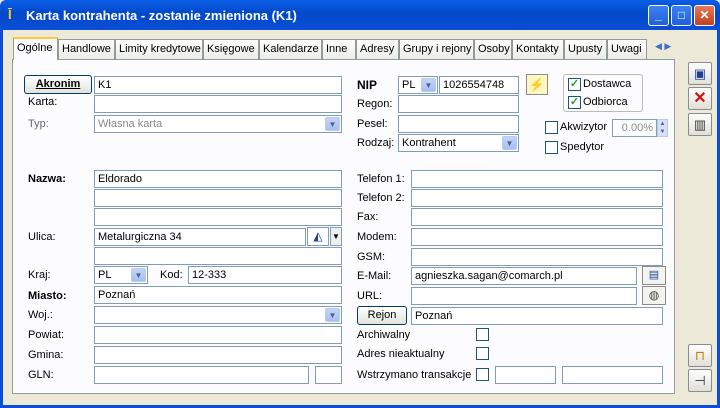 This screenshot has height=408, width=720. Describe the element at coordinates (377, 237) in the screenshot. I see `modem-label: Modem:` at that location.